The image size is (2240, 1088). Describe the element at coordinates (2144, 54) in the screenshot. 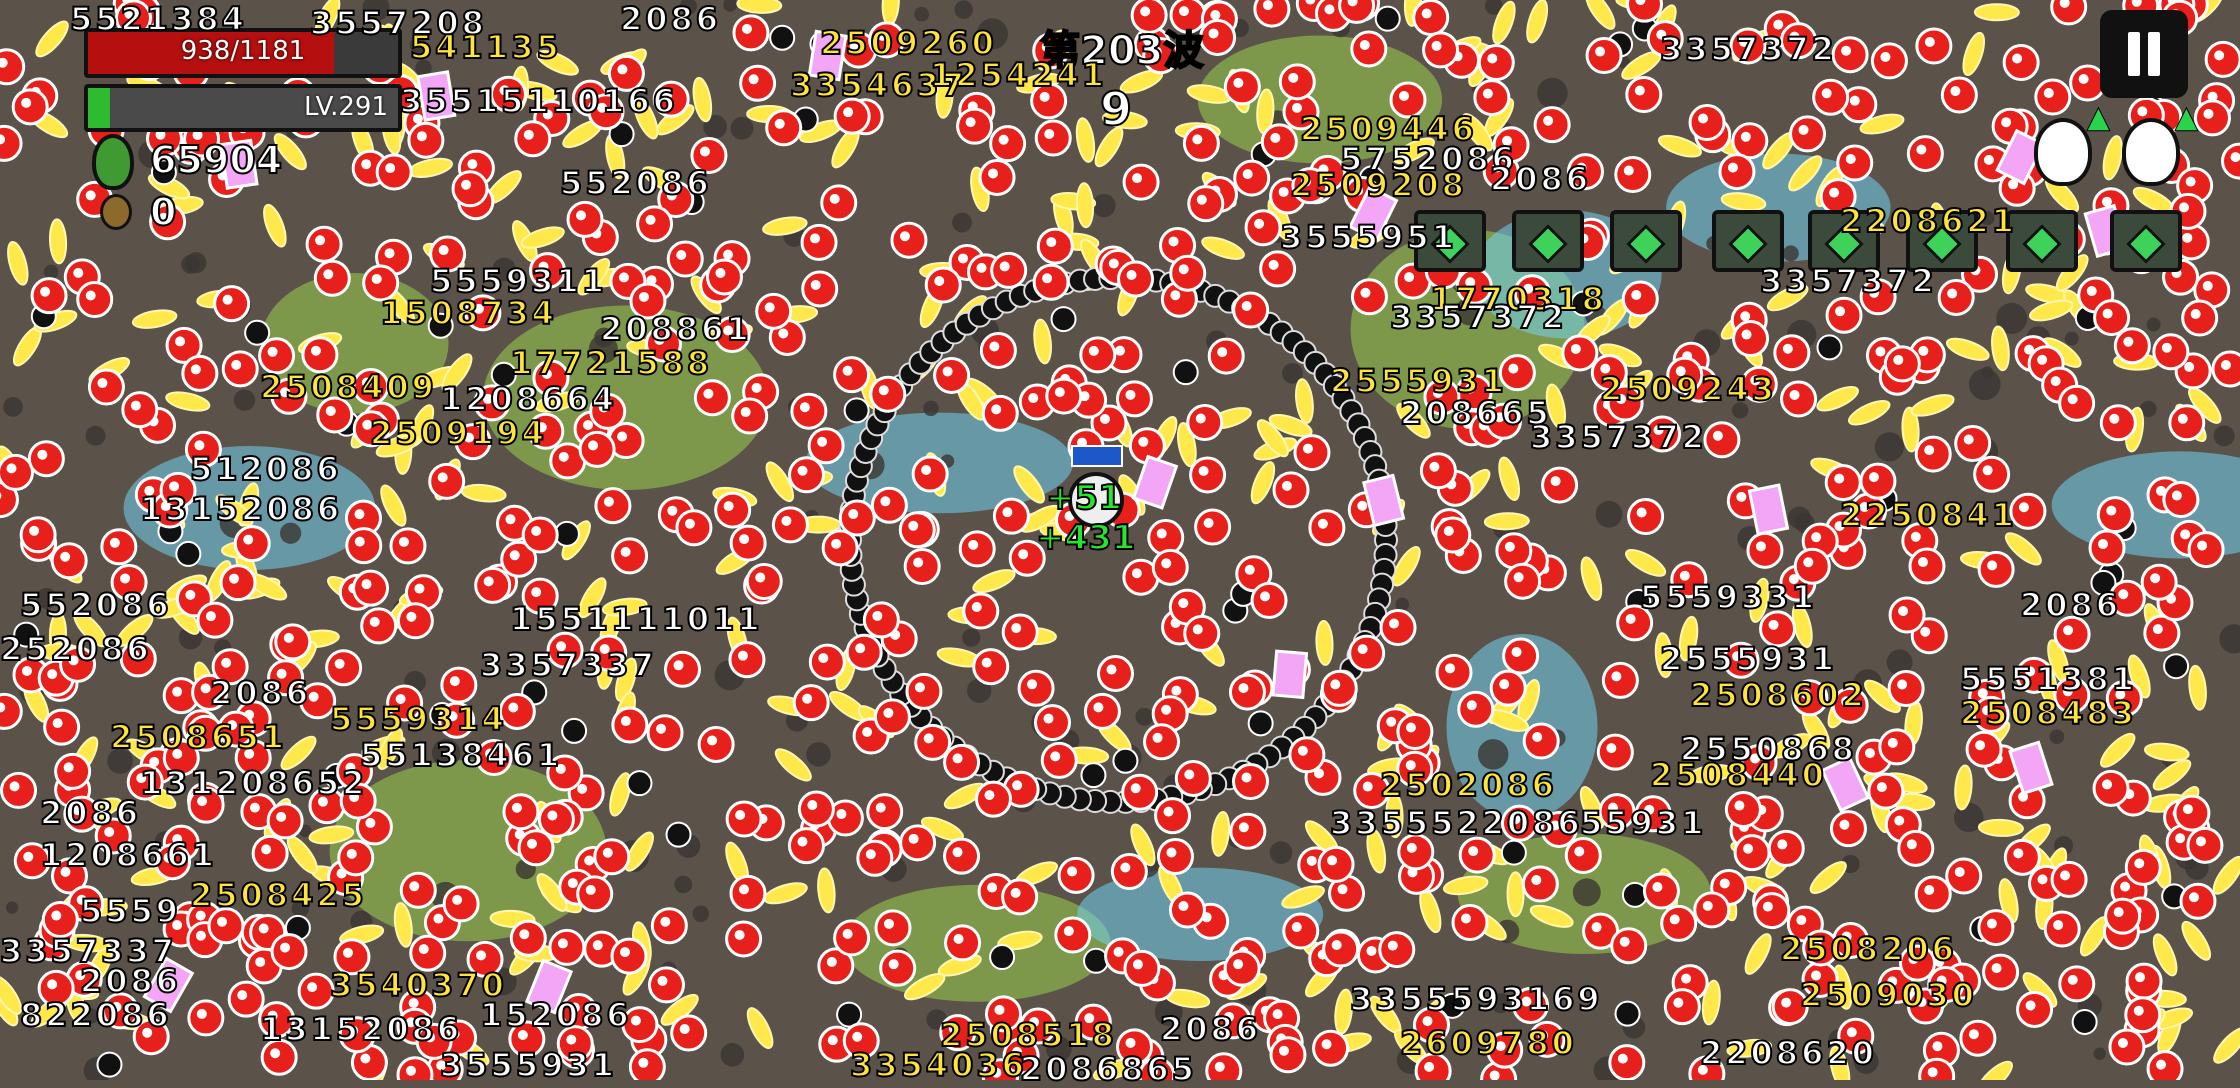

I see `pause-button` at that location.